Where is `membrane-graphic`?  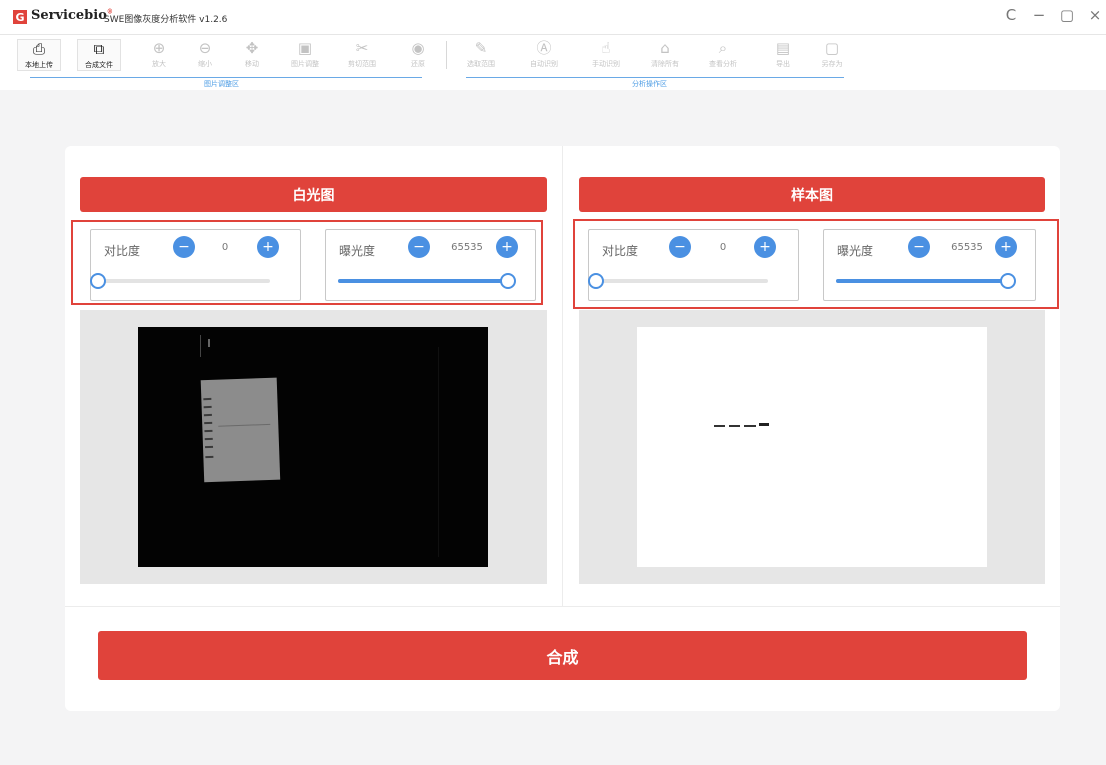 membrane-graphic is located at coordinates (313, 447).